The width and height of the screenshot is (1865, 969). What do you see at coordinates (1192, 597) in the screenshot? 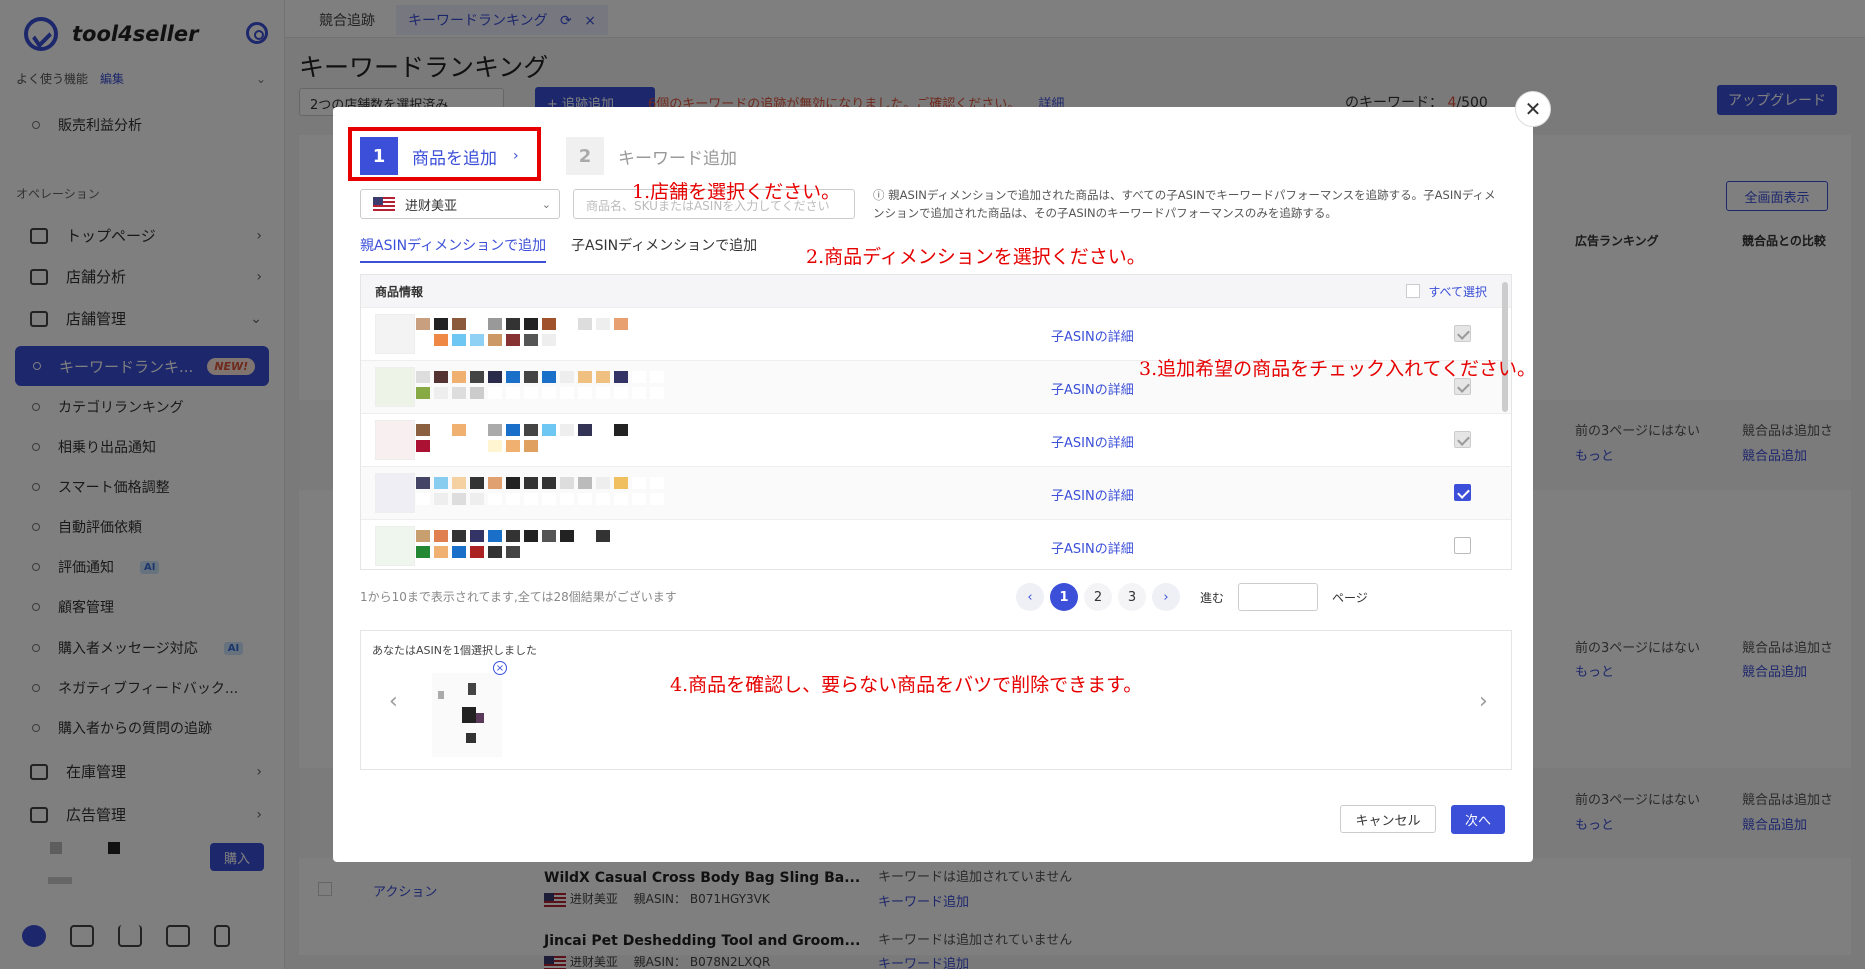
I see `pagination: ‹ 1 2 3 › 進む ページ` at bounding box center [1192, 597].